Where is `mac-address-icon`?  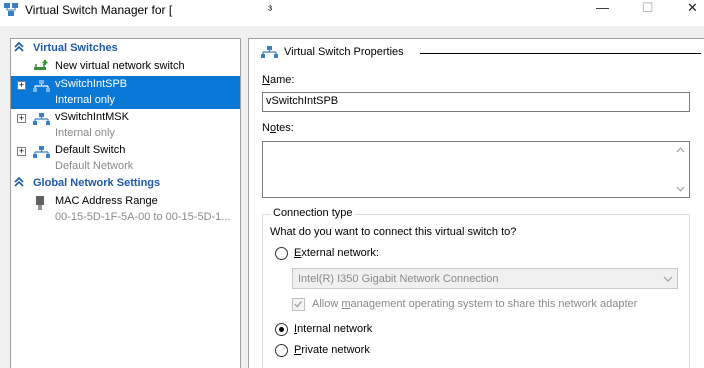
mac-address-icon is located at coordinates (40, 203).